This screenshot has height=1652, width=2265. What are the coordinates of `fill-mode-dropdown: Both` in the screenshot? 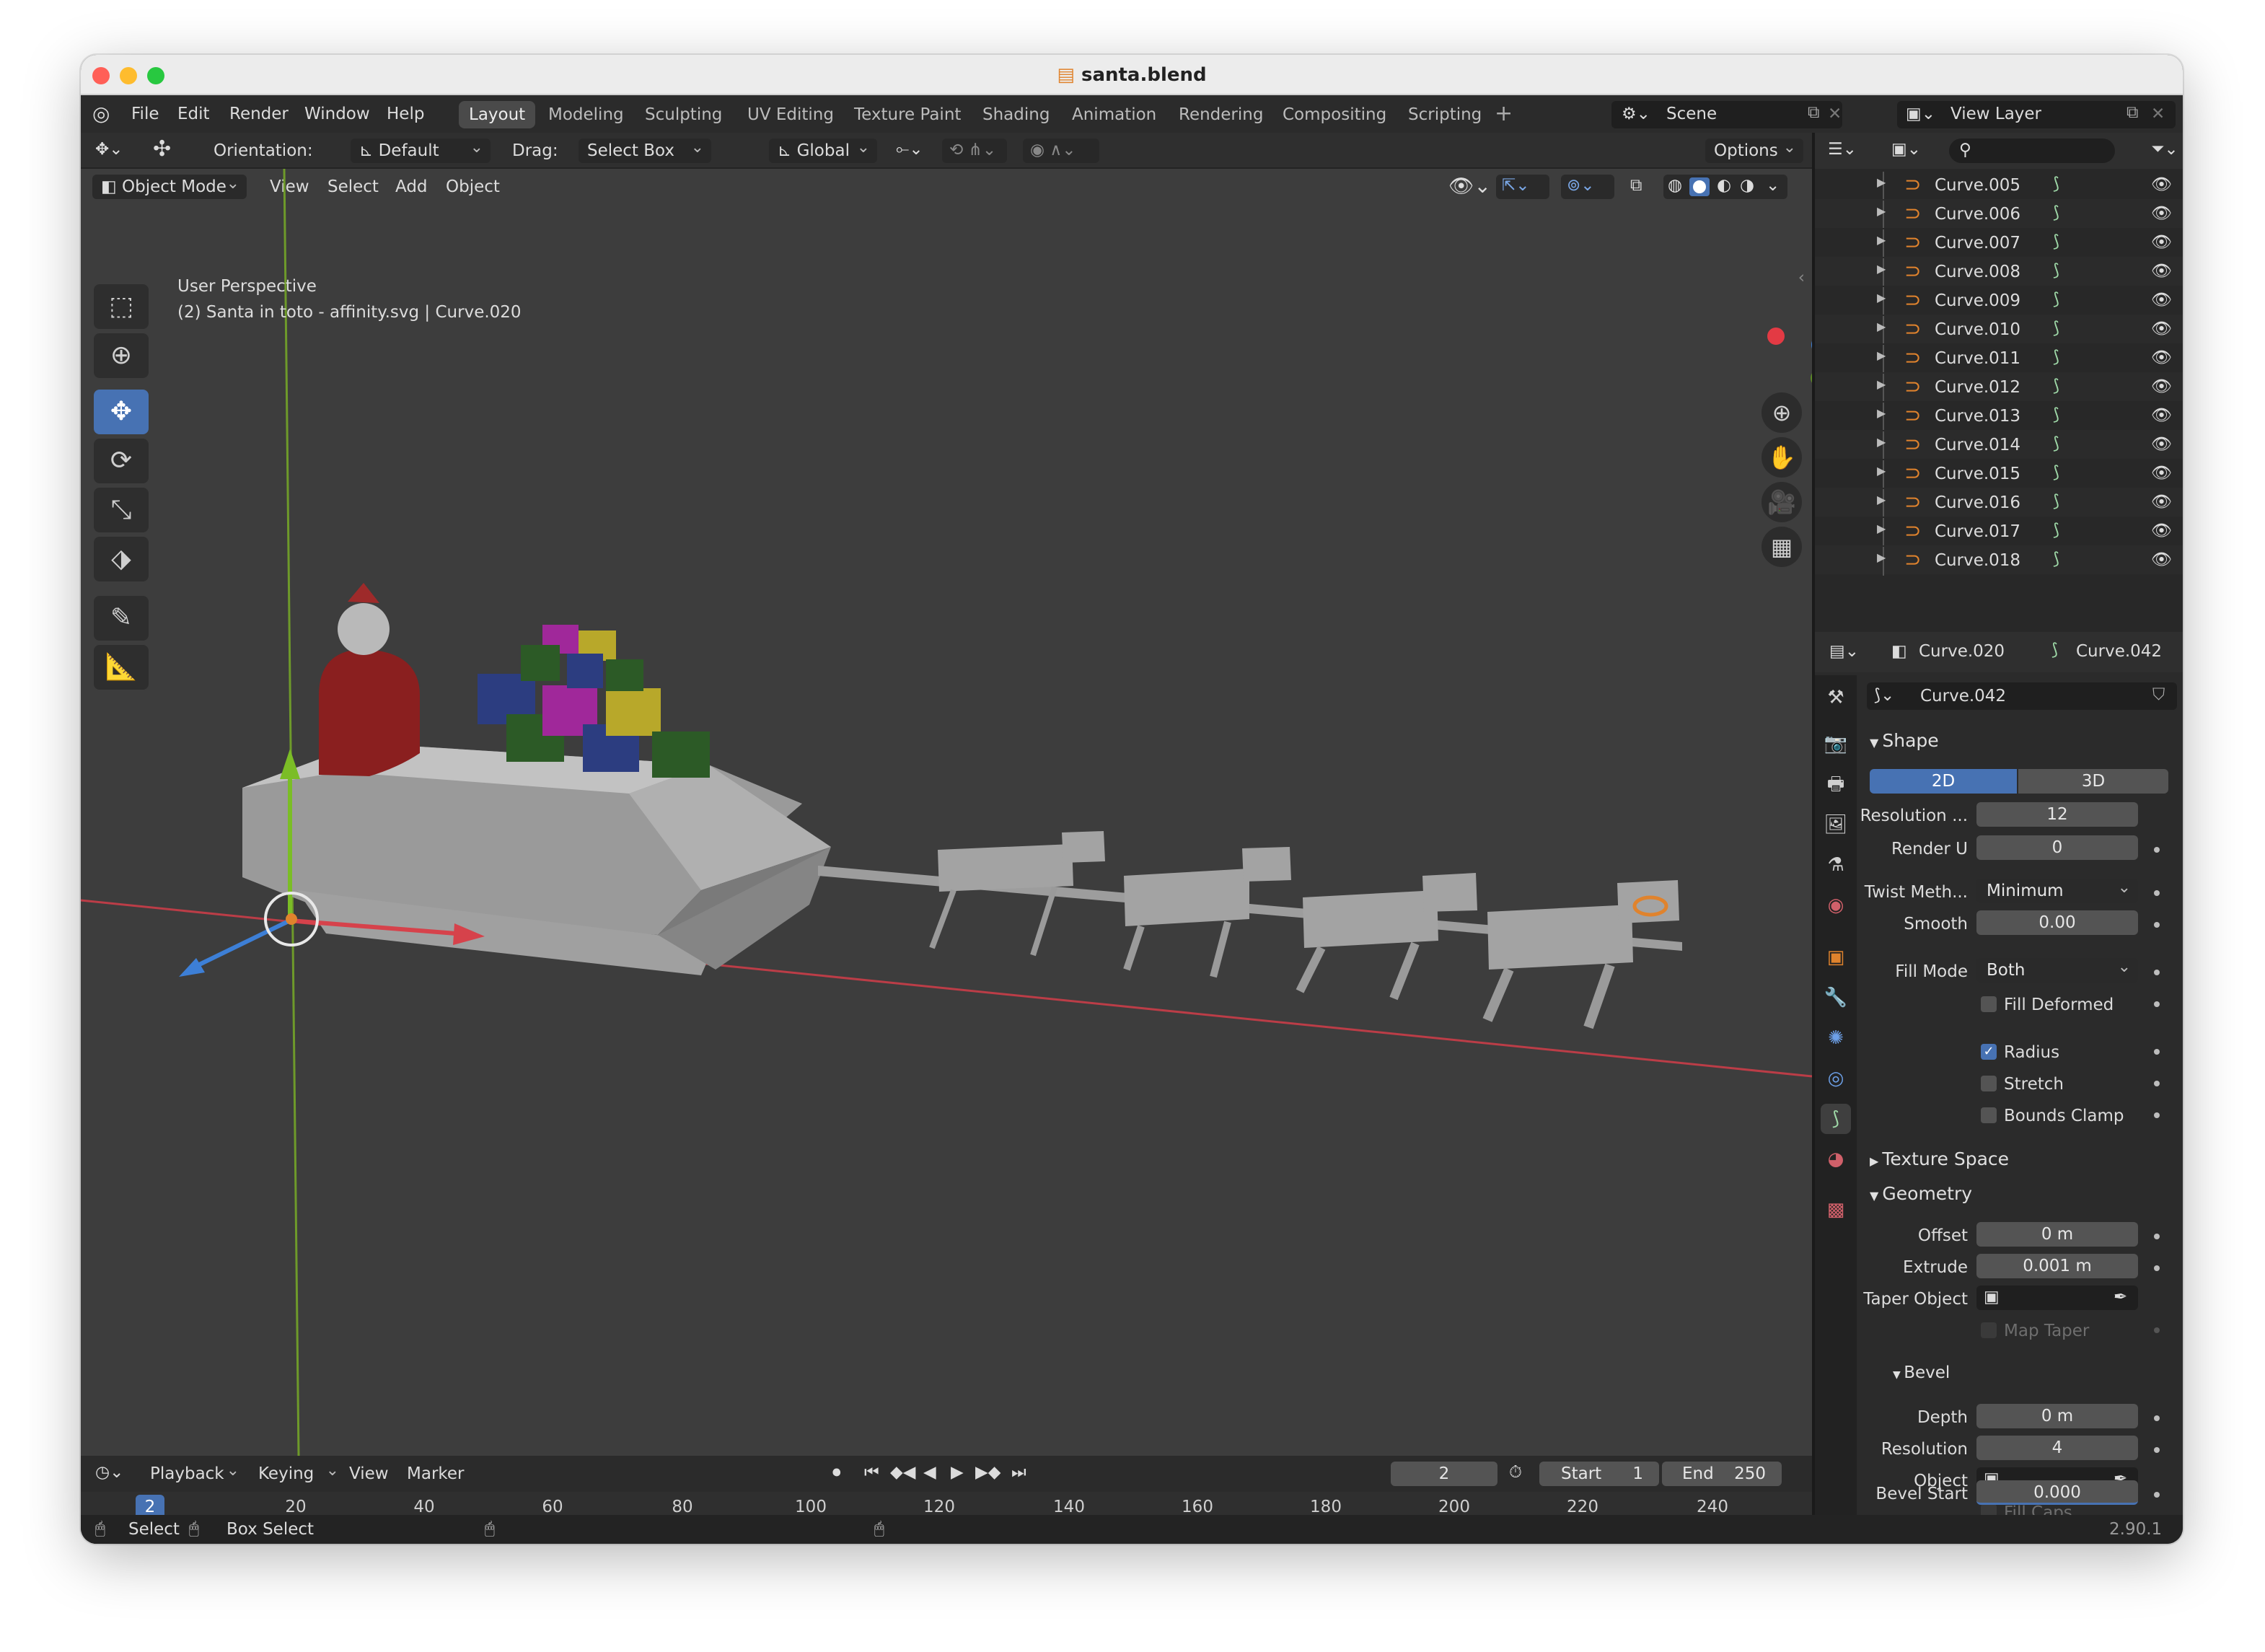 It's located at (2057, 969).